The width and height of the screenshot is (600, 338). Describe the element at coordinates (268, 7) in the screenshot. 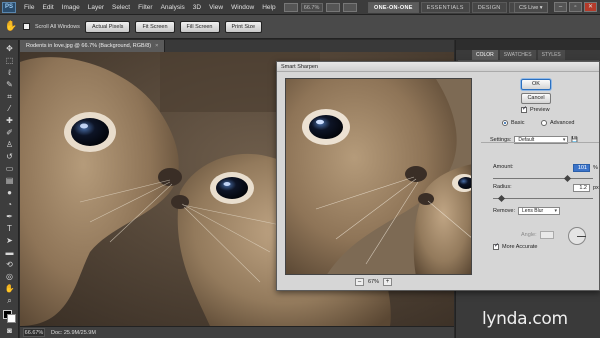

I see `menu-help: Help` at that location.